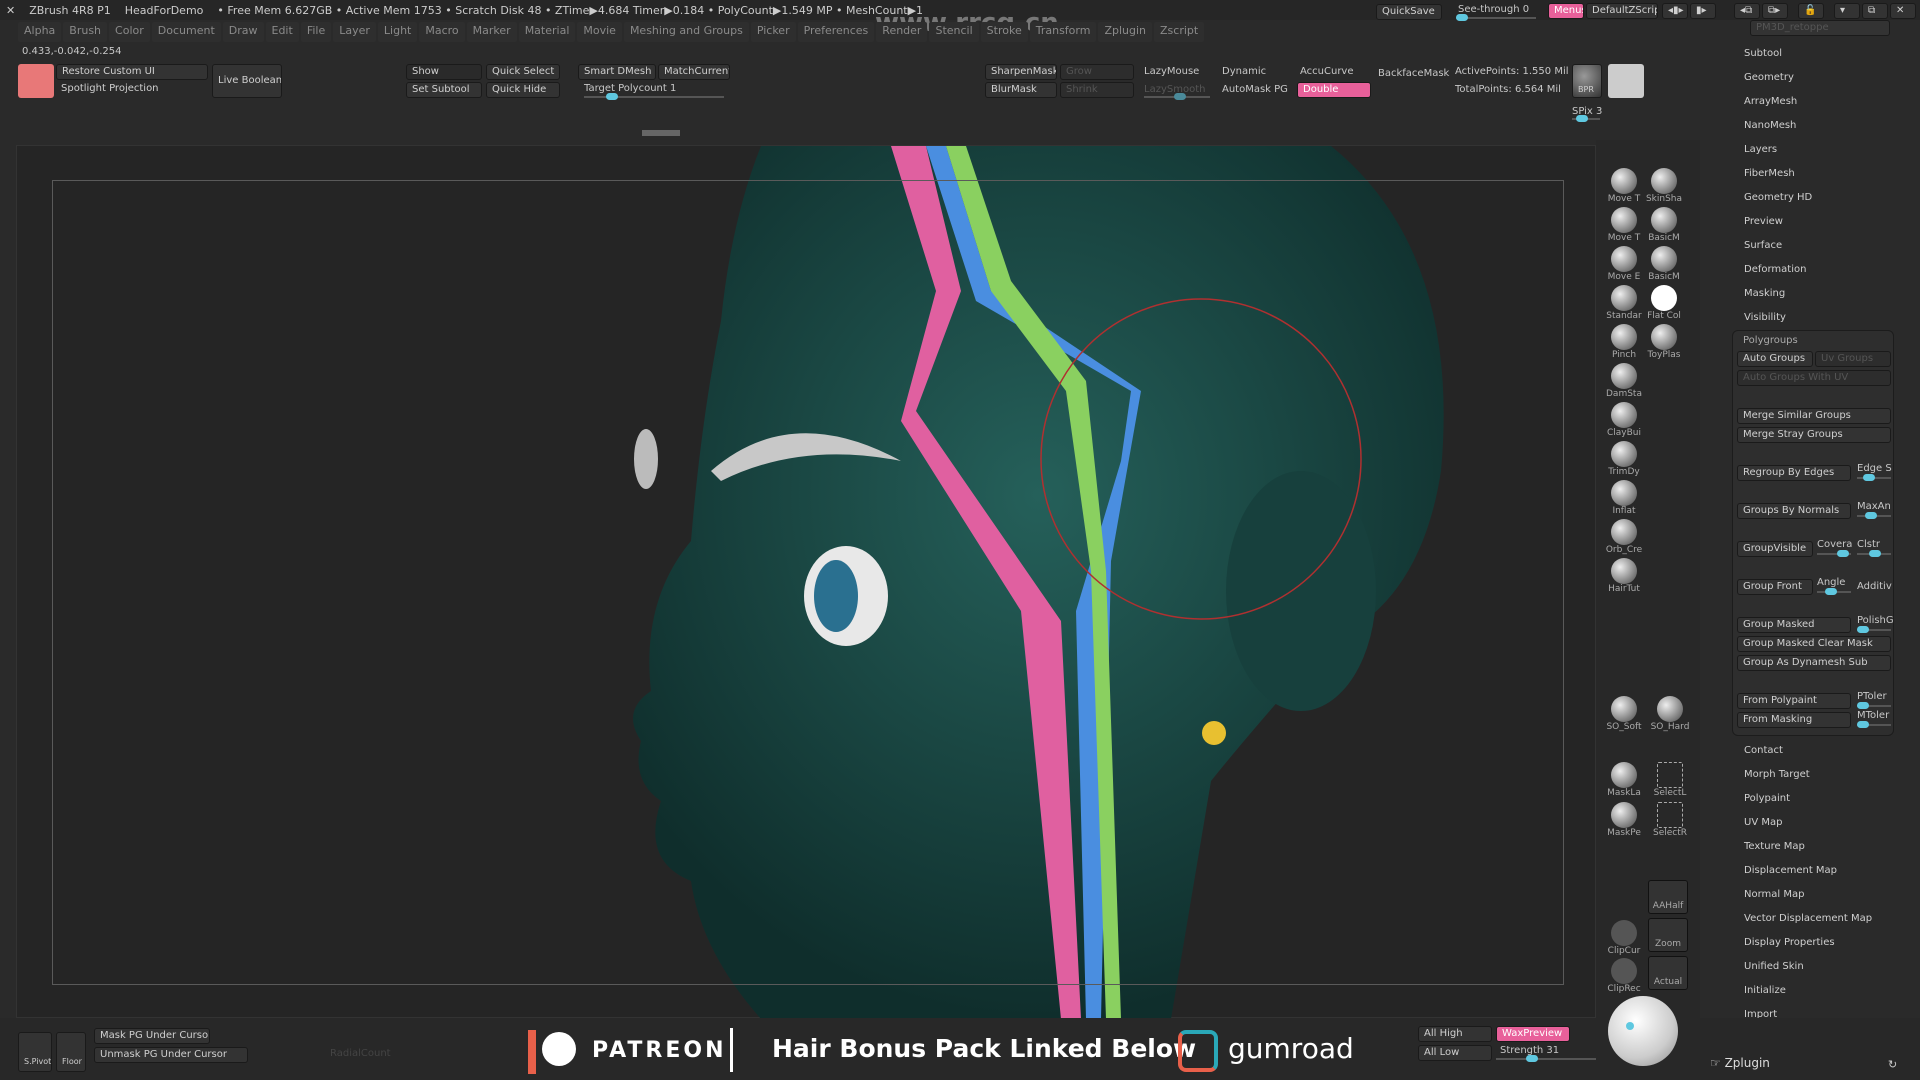 This screenshot has width=1920, height=1080. I want to click on spotlight-projection-button: Spotlight Projection, so click(132, 90).